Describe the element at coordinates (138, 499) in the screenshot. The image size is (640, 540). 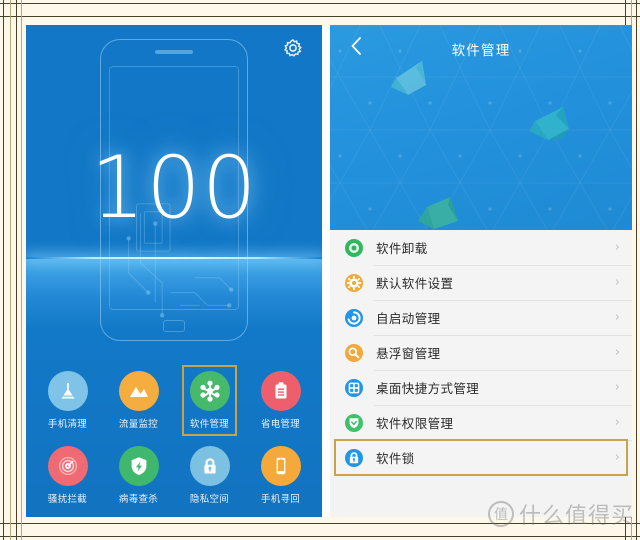
I see `feature-label: 病毒查杀` at that location.